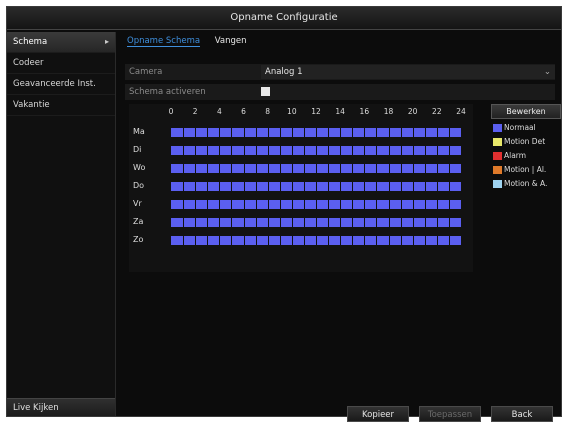 This screenshot has width=570, height=423. What do you see at coordinates (526, 111) in the screenshot?
I see `edit-button: Bewerken` at bounding box center [526, 111].